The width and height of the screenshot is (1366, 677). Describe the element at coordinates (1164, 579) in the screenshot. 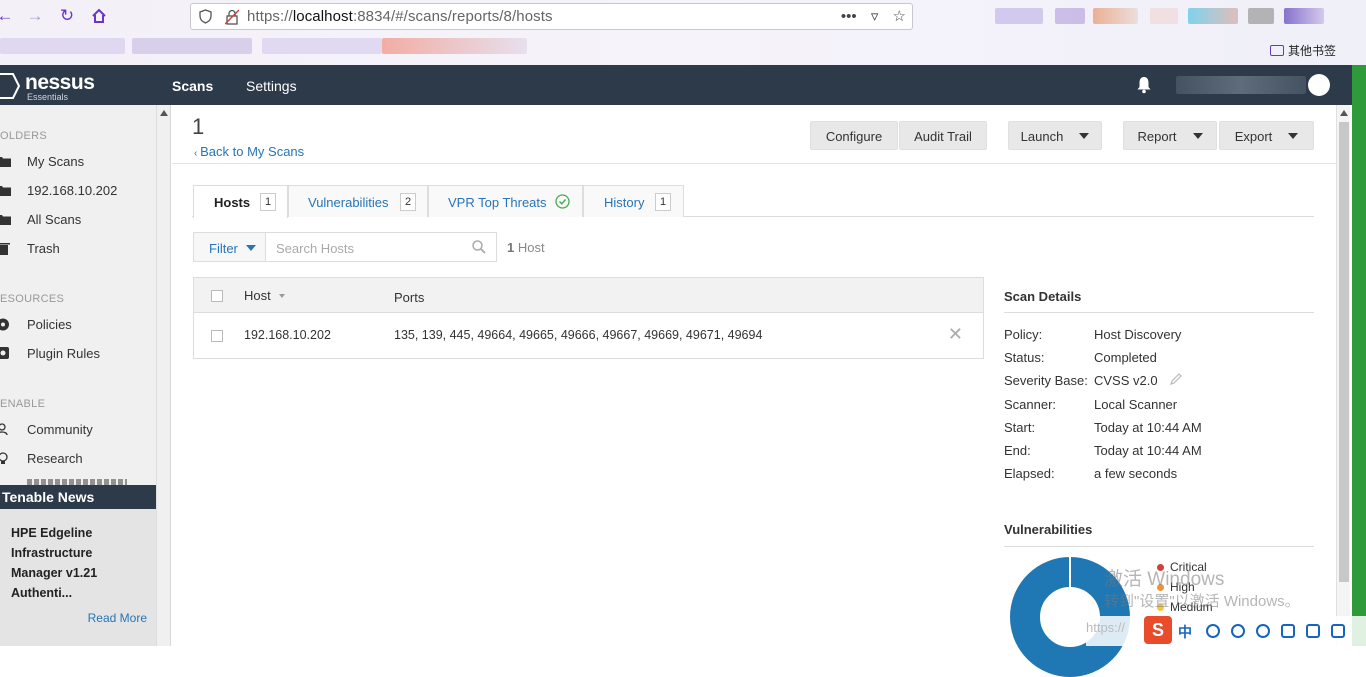

I see `windows-activation-watermark: 激活 Windows` at that location.